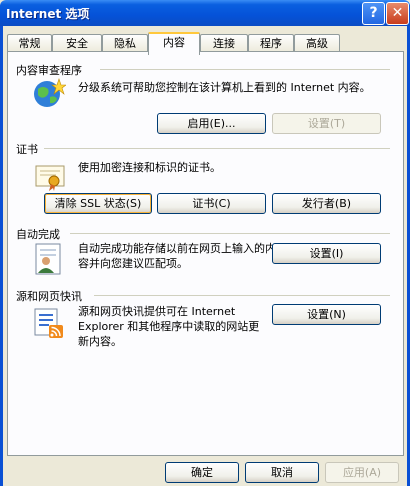 The height and width of the screenshot is (486, 410). Describe the element at coordinates (48, 259) in the screenshot. I see `autocomplete-form-icon` at that location.